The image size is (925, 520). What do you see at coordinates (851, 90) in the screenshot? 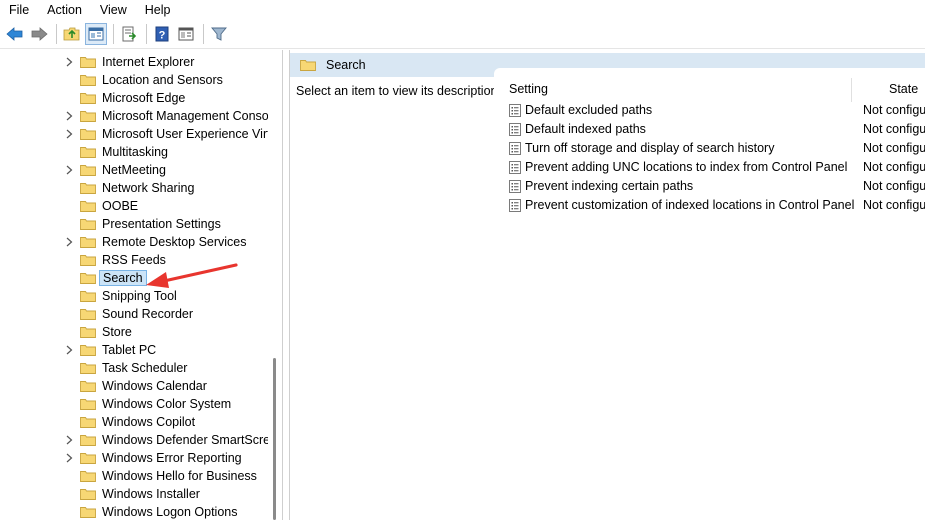
I see `column-divider` at bounding box center [851, 90].